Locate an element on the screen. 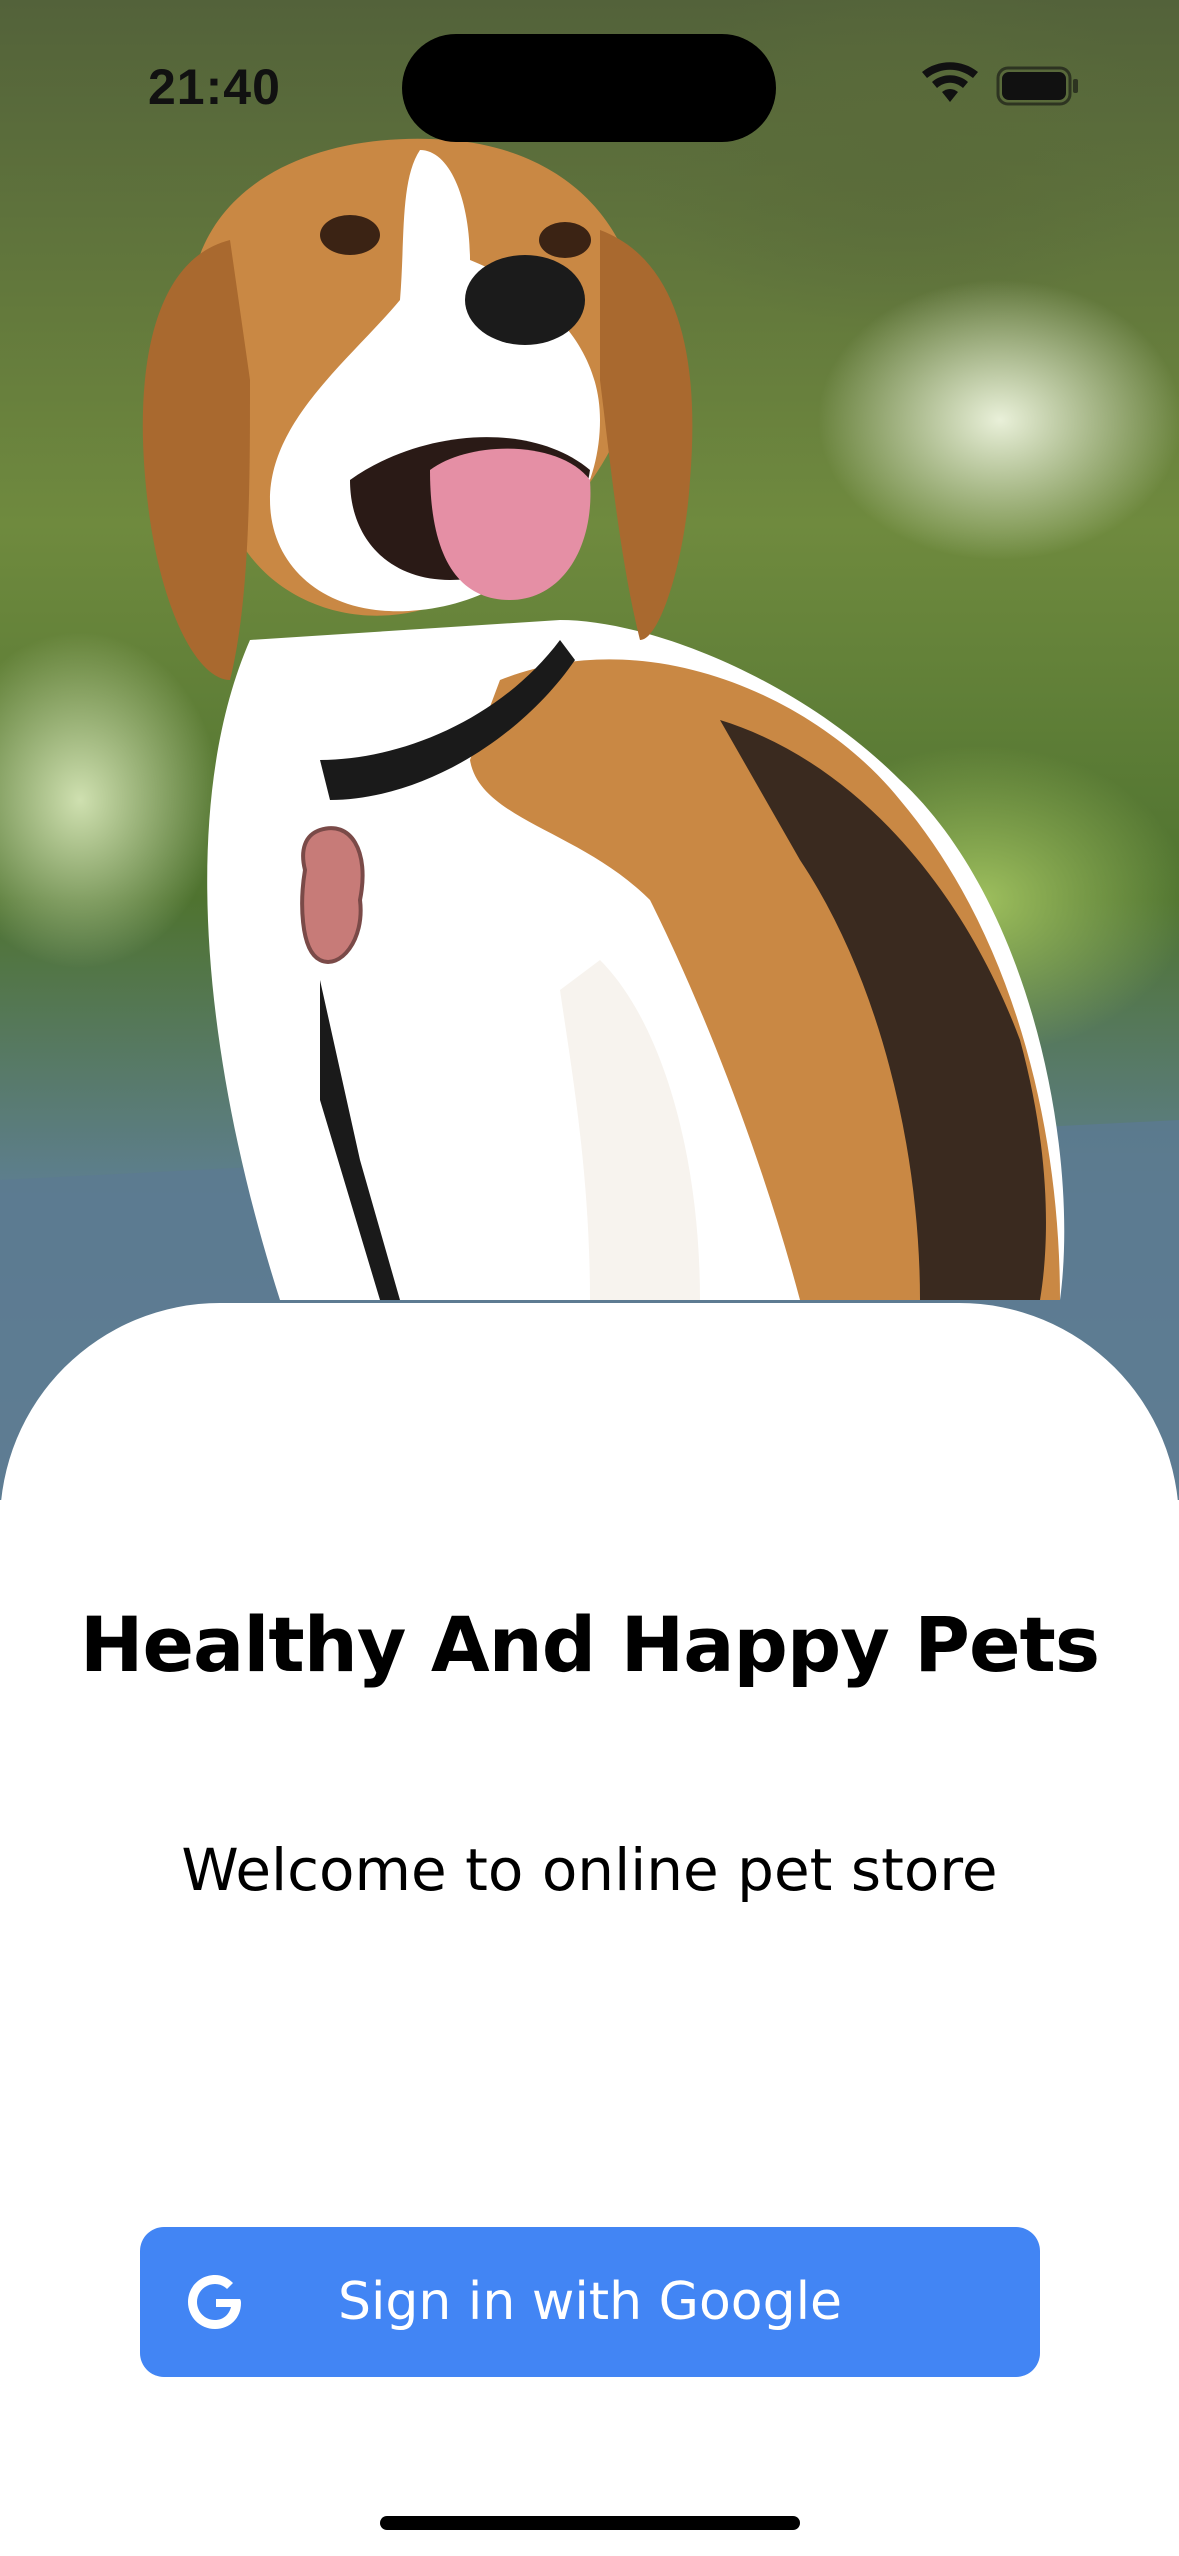 The width and height of the screenshot is (1179, 2556). sign-in-with-google-button: Sign in with Google is located at coordinates (590, 2302).